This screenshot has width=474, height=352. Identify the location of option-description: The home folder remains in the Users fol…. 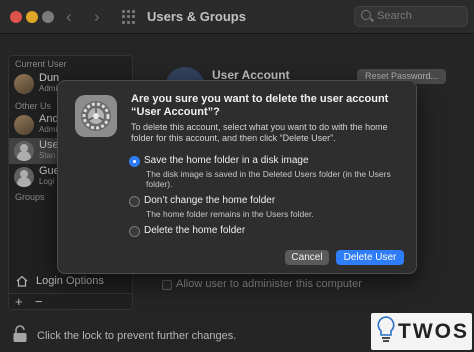
(230, 214).